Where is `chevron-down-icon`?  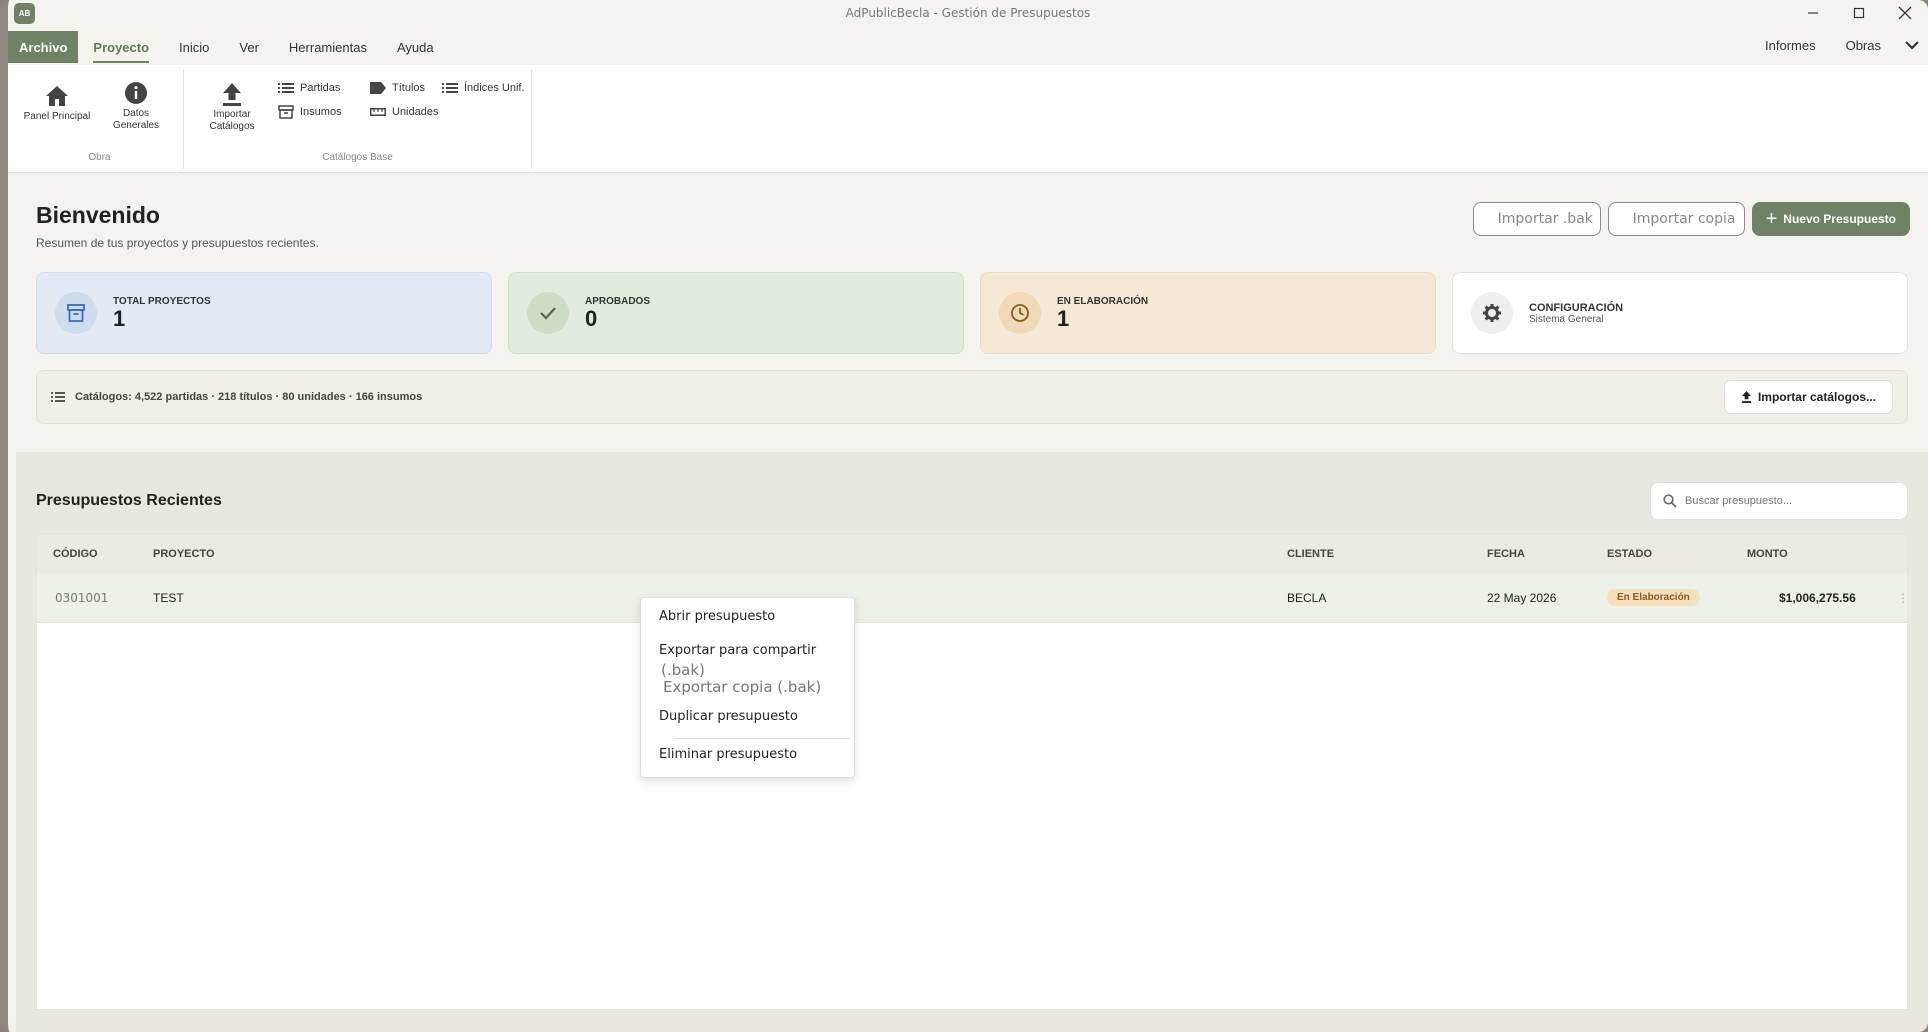
chevron-down-icon is located at coordinates (1912, 45).